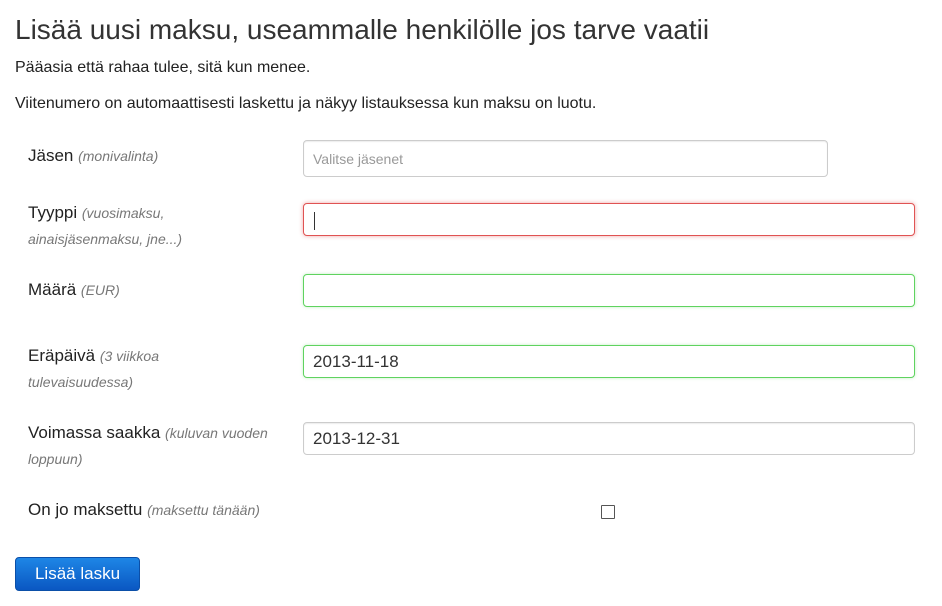  What do you see at coordinates (565, 158) in the screenshot?
I see `member-select-input: Valitse jäsenet` at bounding box center [565, 158].